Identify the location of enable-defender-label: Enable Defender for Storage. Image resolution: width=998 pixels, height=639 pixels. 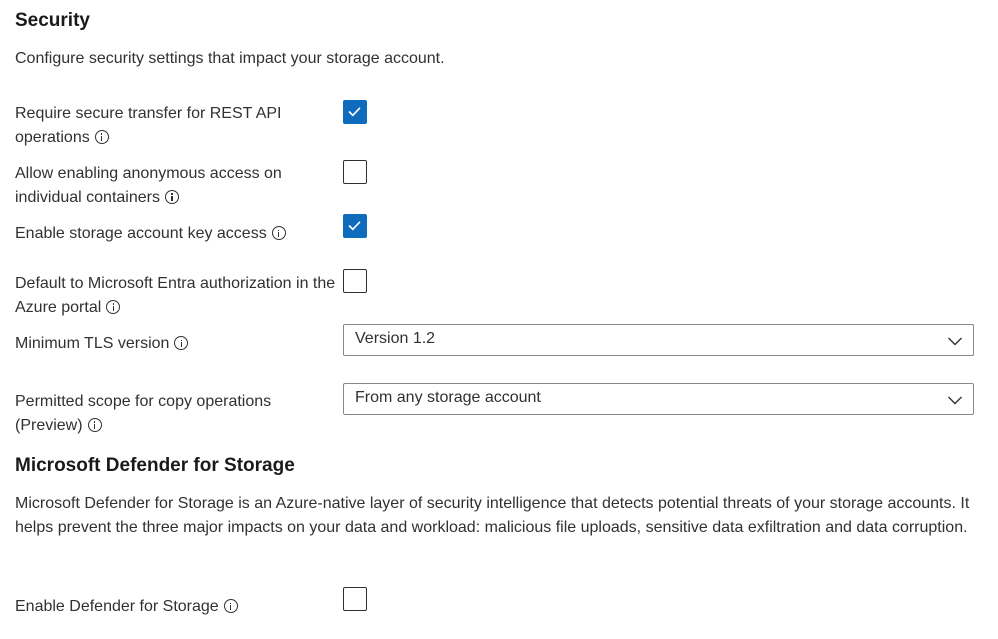
(177, 607).